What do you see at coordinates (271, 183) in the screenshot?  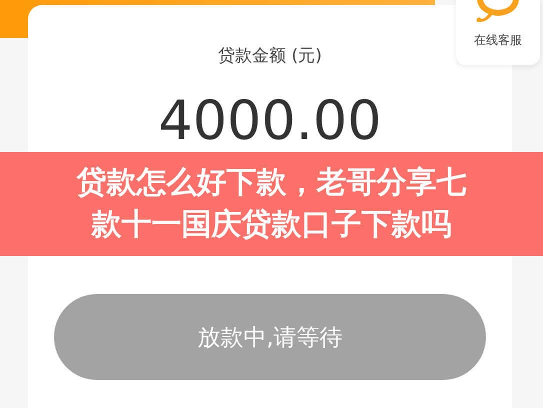 I see `banner-title-line: 贷款怎么好下款，老哥分享七` at bounding box center [271, 183].